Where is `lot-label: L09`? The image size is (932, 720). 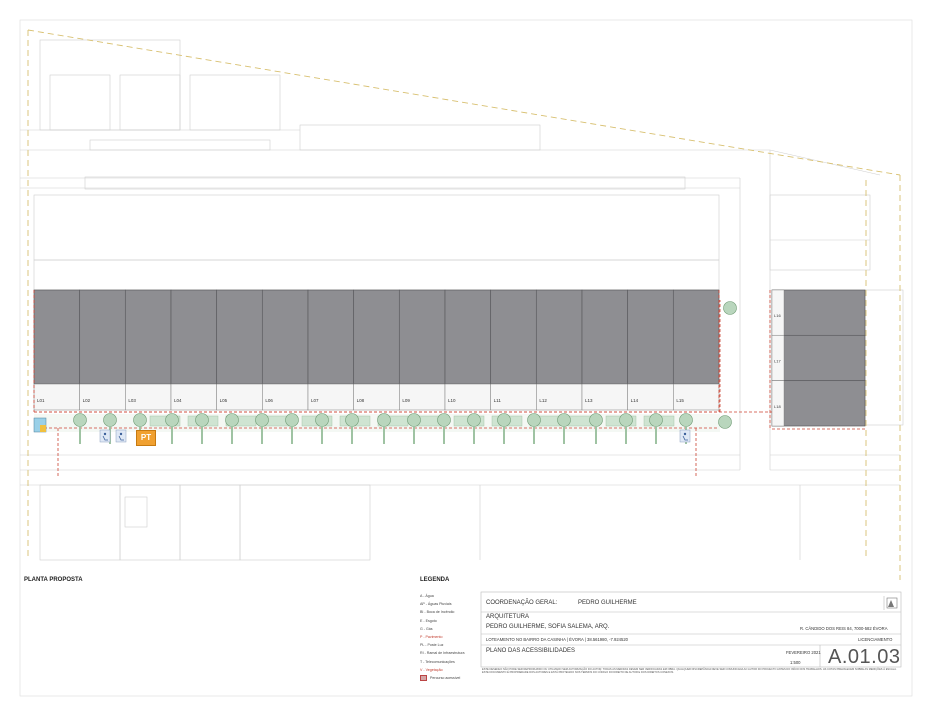
lot-label: L09 is located at coordinates (406, 400).